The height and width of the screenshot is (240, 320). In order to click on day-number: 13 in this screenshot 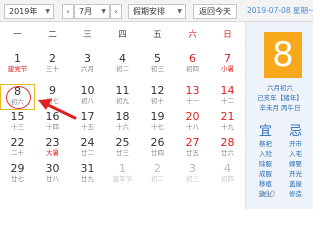, I will do `click(192, 90)`.